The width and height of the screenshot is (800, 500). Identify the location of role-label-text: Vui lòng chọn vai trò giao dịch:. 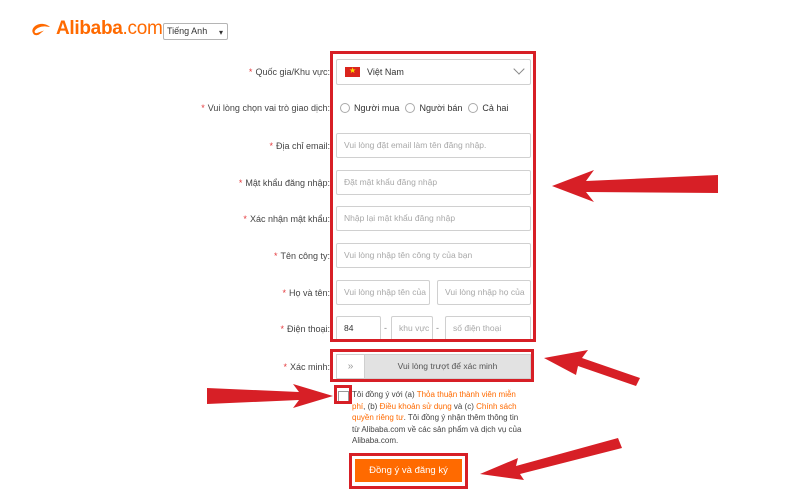
(268, 108).